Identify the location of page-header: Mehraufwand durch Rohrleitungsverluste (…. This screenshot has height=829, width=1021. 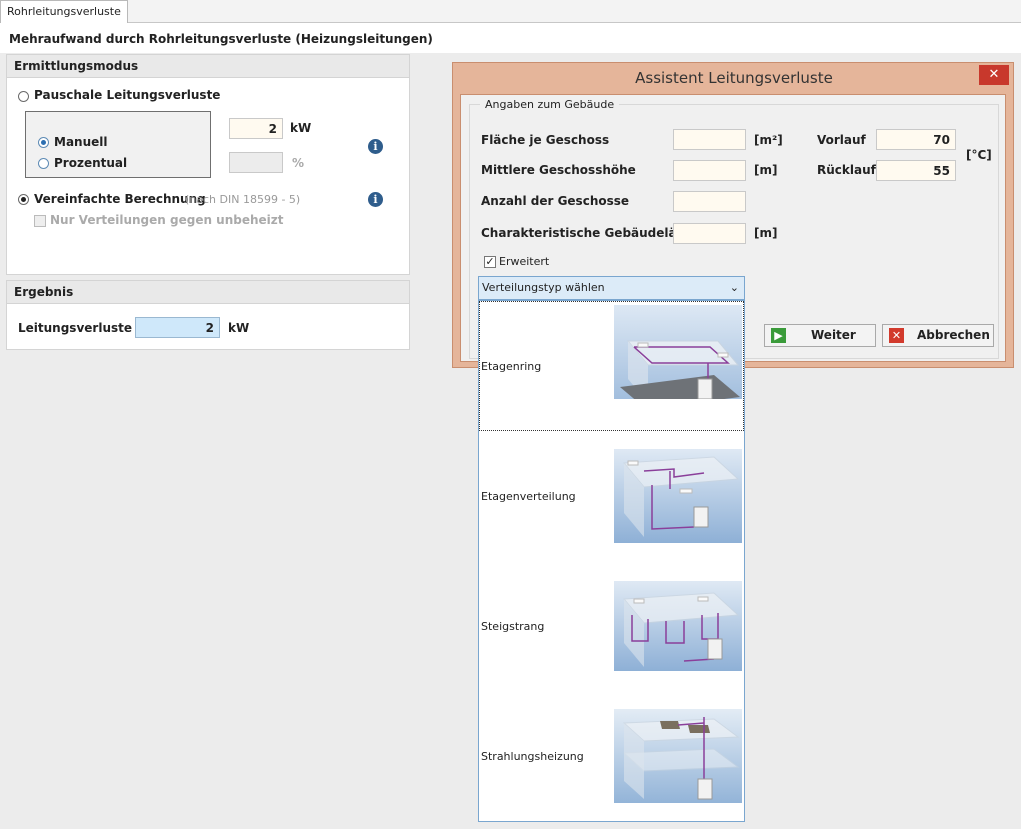
(510, 38).